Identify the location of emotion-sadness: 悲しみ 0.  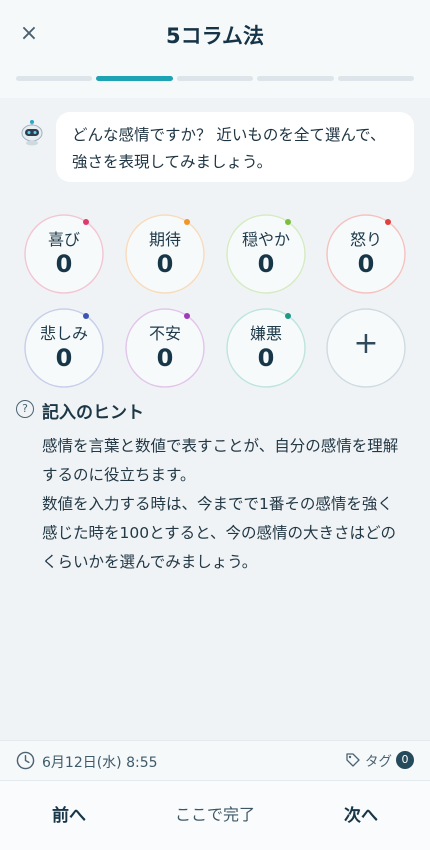
(64, 348).